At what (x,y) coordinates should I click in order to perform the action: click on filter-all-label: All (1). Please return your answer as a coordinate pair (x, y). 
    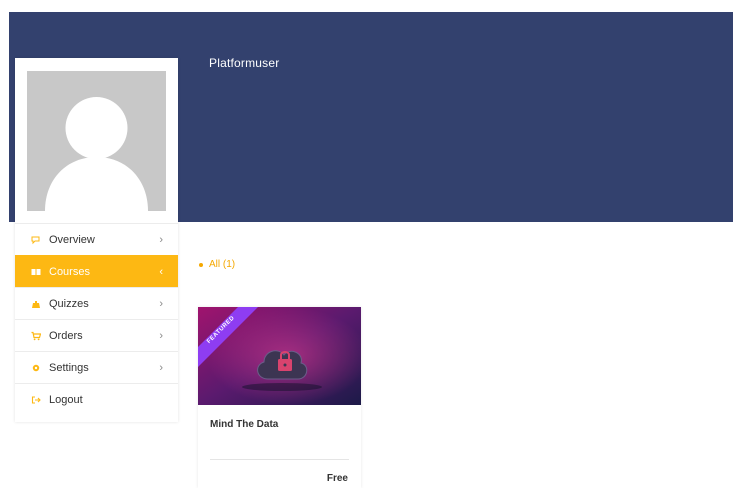
    Looking at the image, I should click on (222, 264).